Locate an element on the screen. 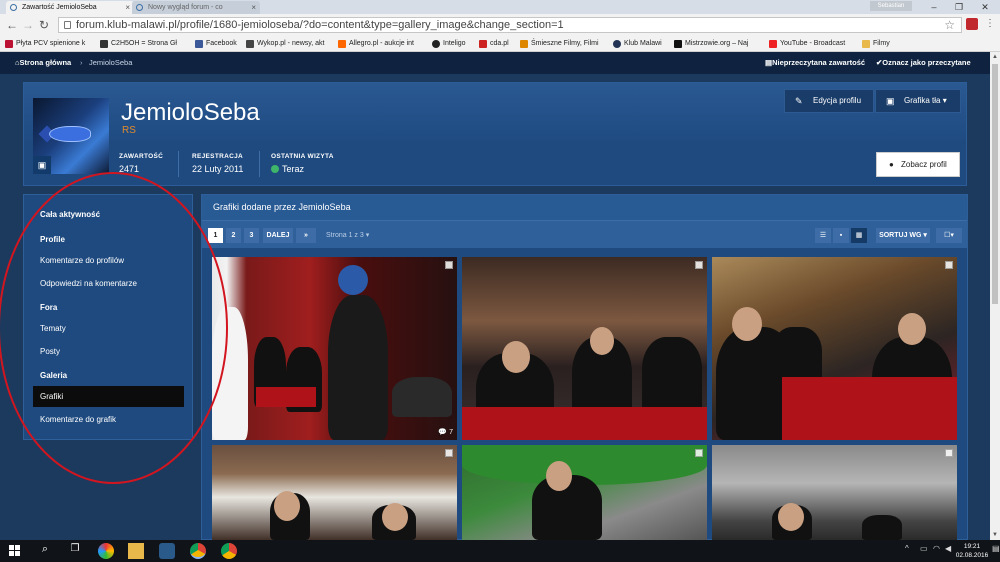 The image size is (1000, 562). sidebar-item-images: Grafiki is located at coordinates (108, 396).